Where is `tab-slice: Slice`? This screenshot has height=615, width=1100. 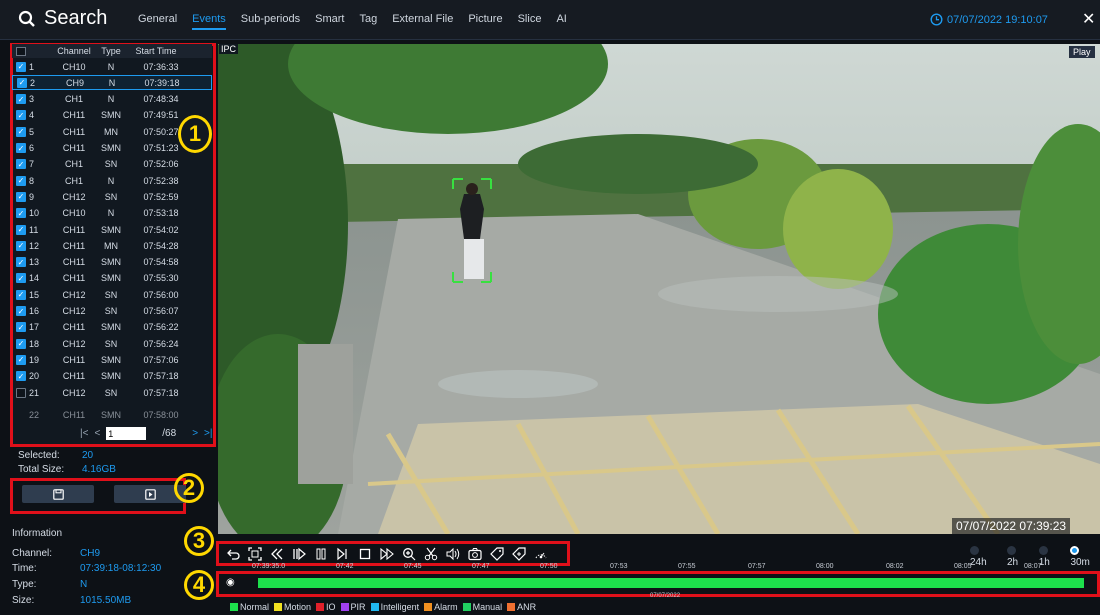
tab-slice: Slice is located at coordinates (530, 21).